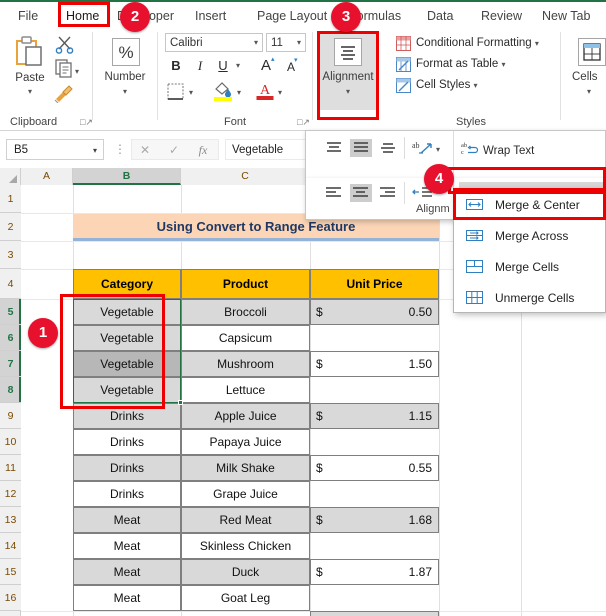 The image size is (606, 616). What do you see at coordinates (125, 72) in the screenshot?
I see `number-format-button: % Number ▾` at bounding box center [125, 72].